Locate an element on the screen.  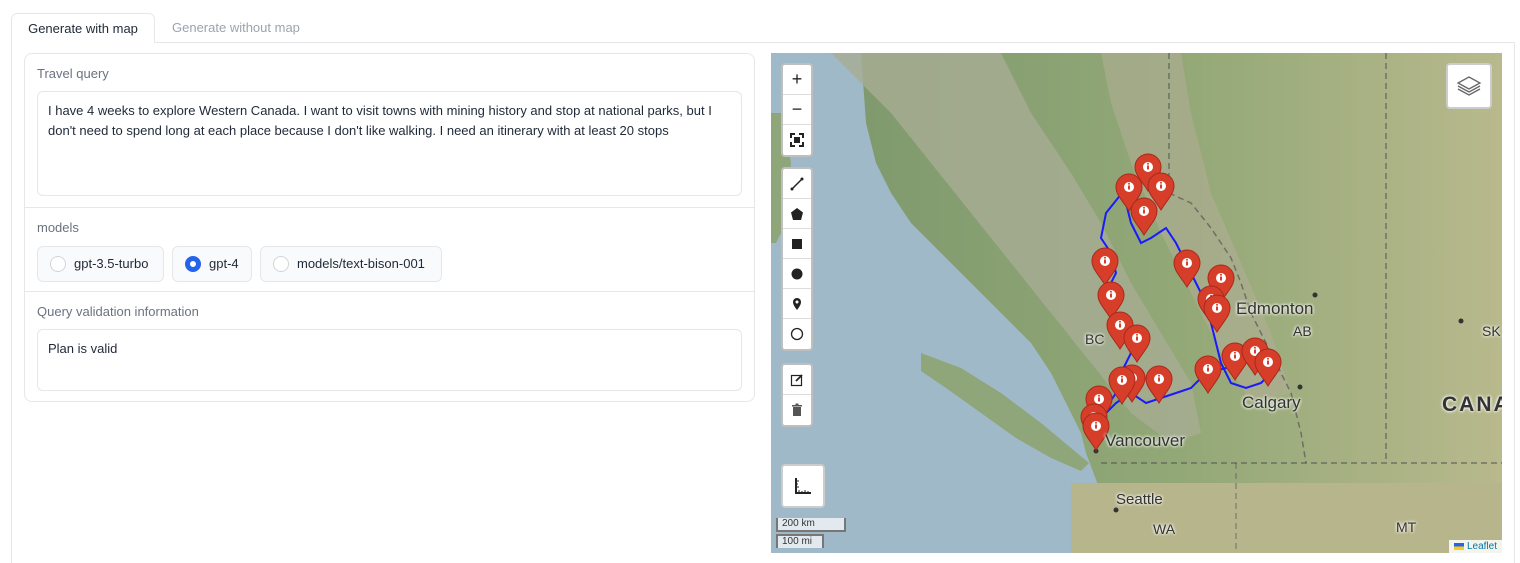
zoom-in-button: + is located at coordinates (797, 80).